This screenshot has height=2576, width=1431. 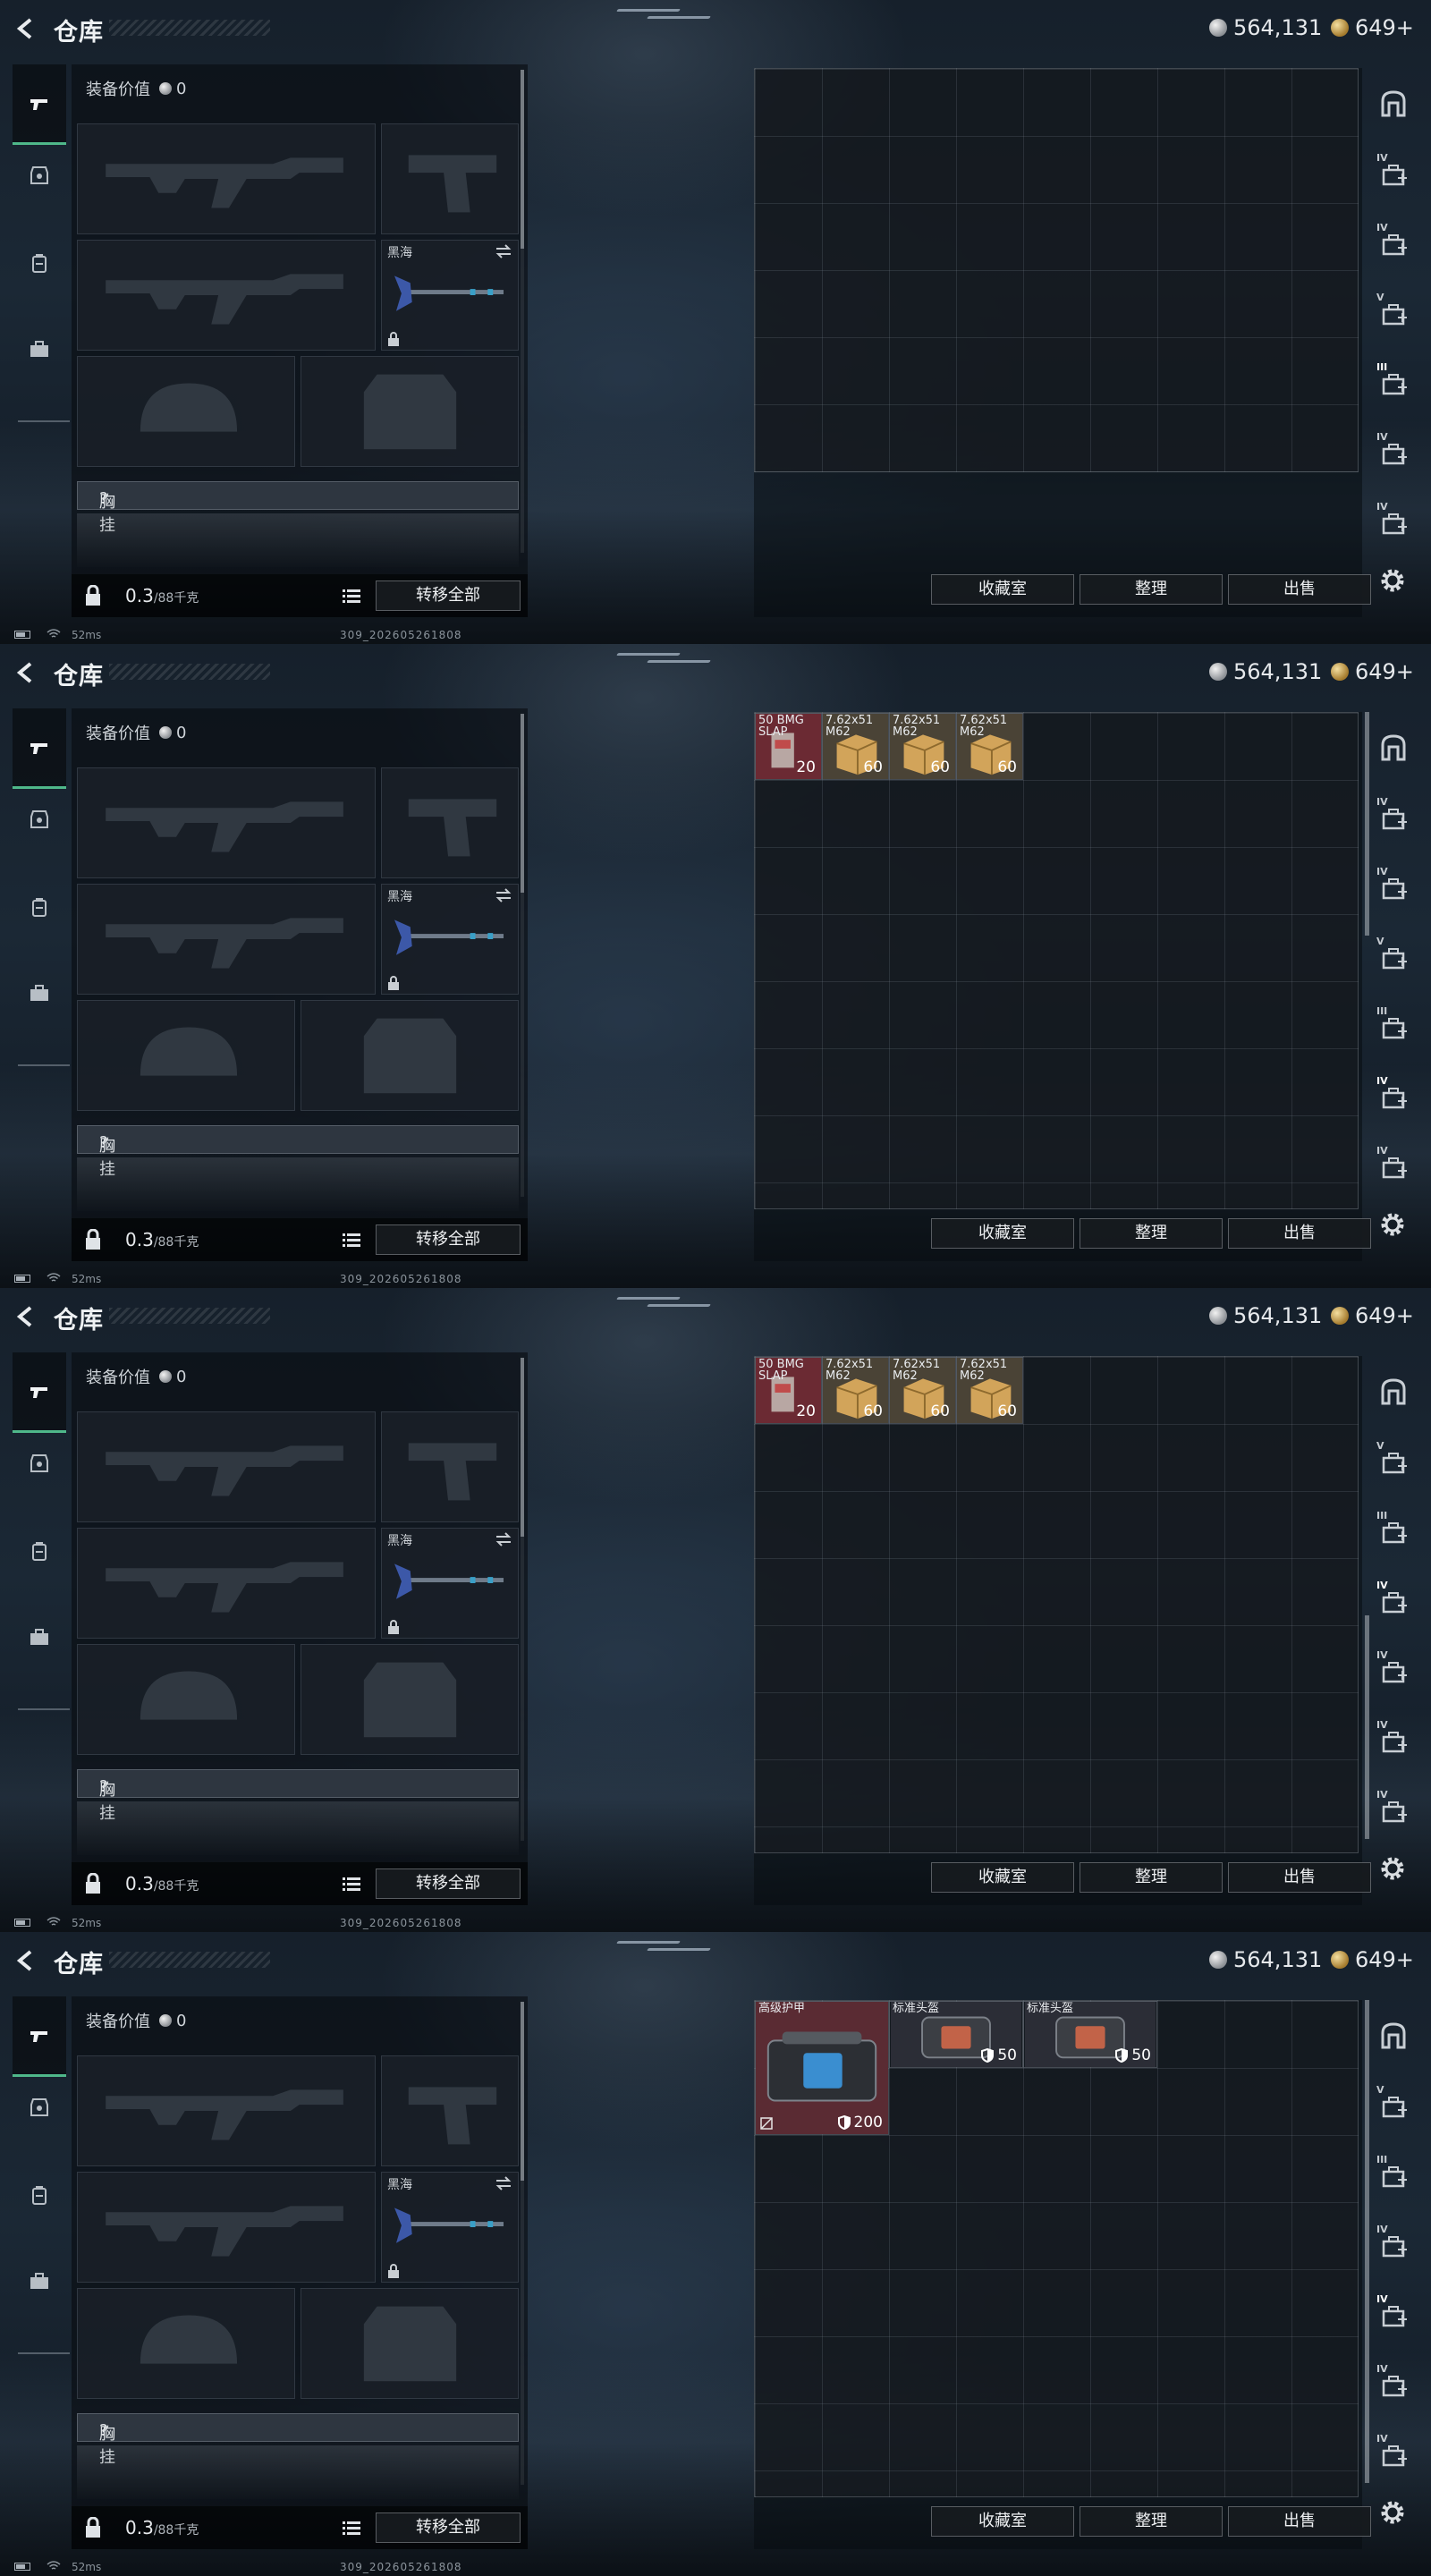 What do you see at coordinates (1056, 270) in the screenshot?
I see `storage-grid` at bounding box center [1056, 270].